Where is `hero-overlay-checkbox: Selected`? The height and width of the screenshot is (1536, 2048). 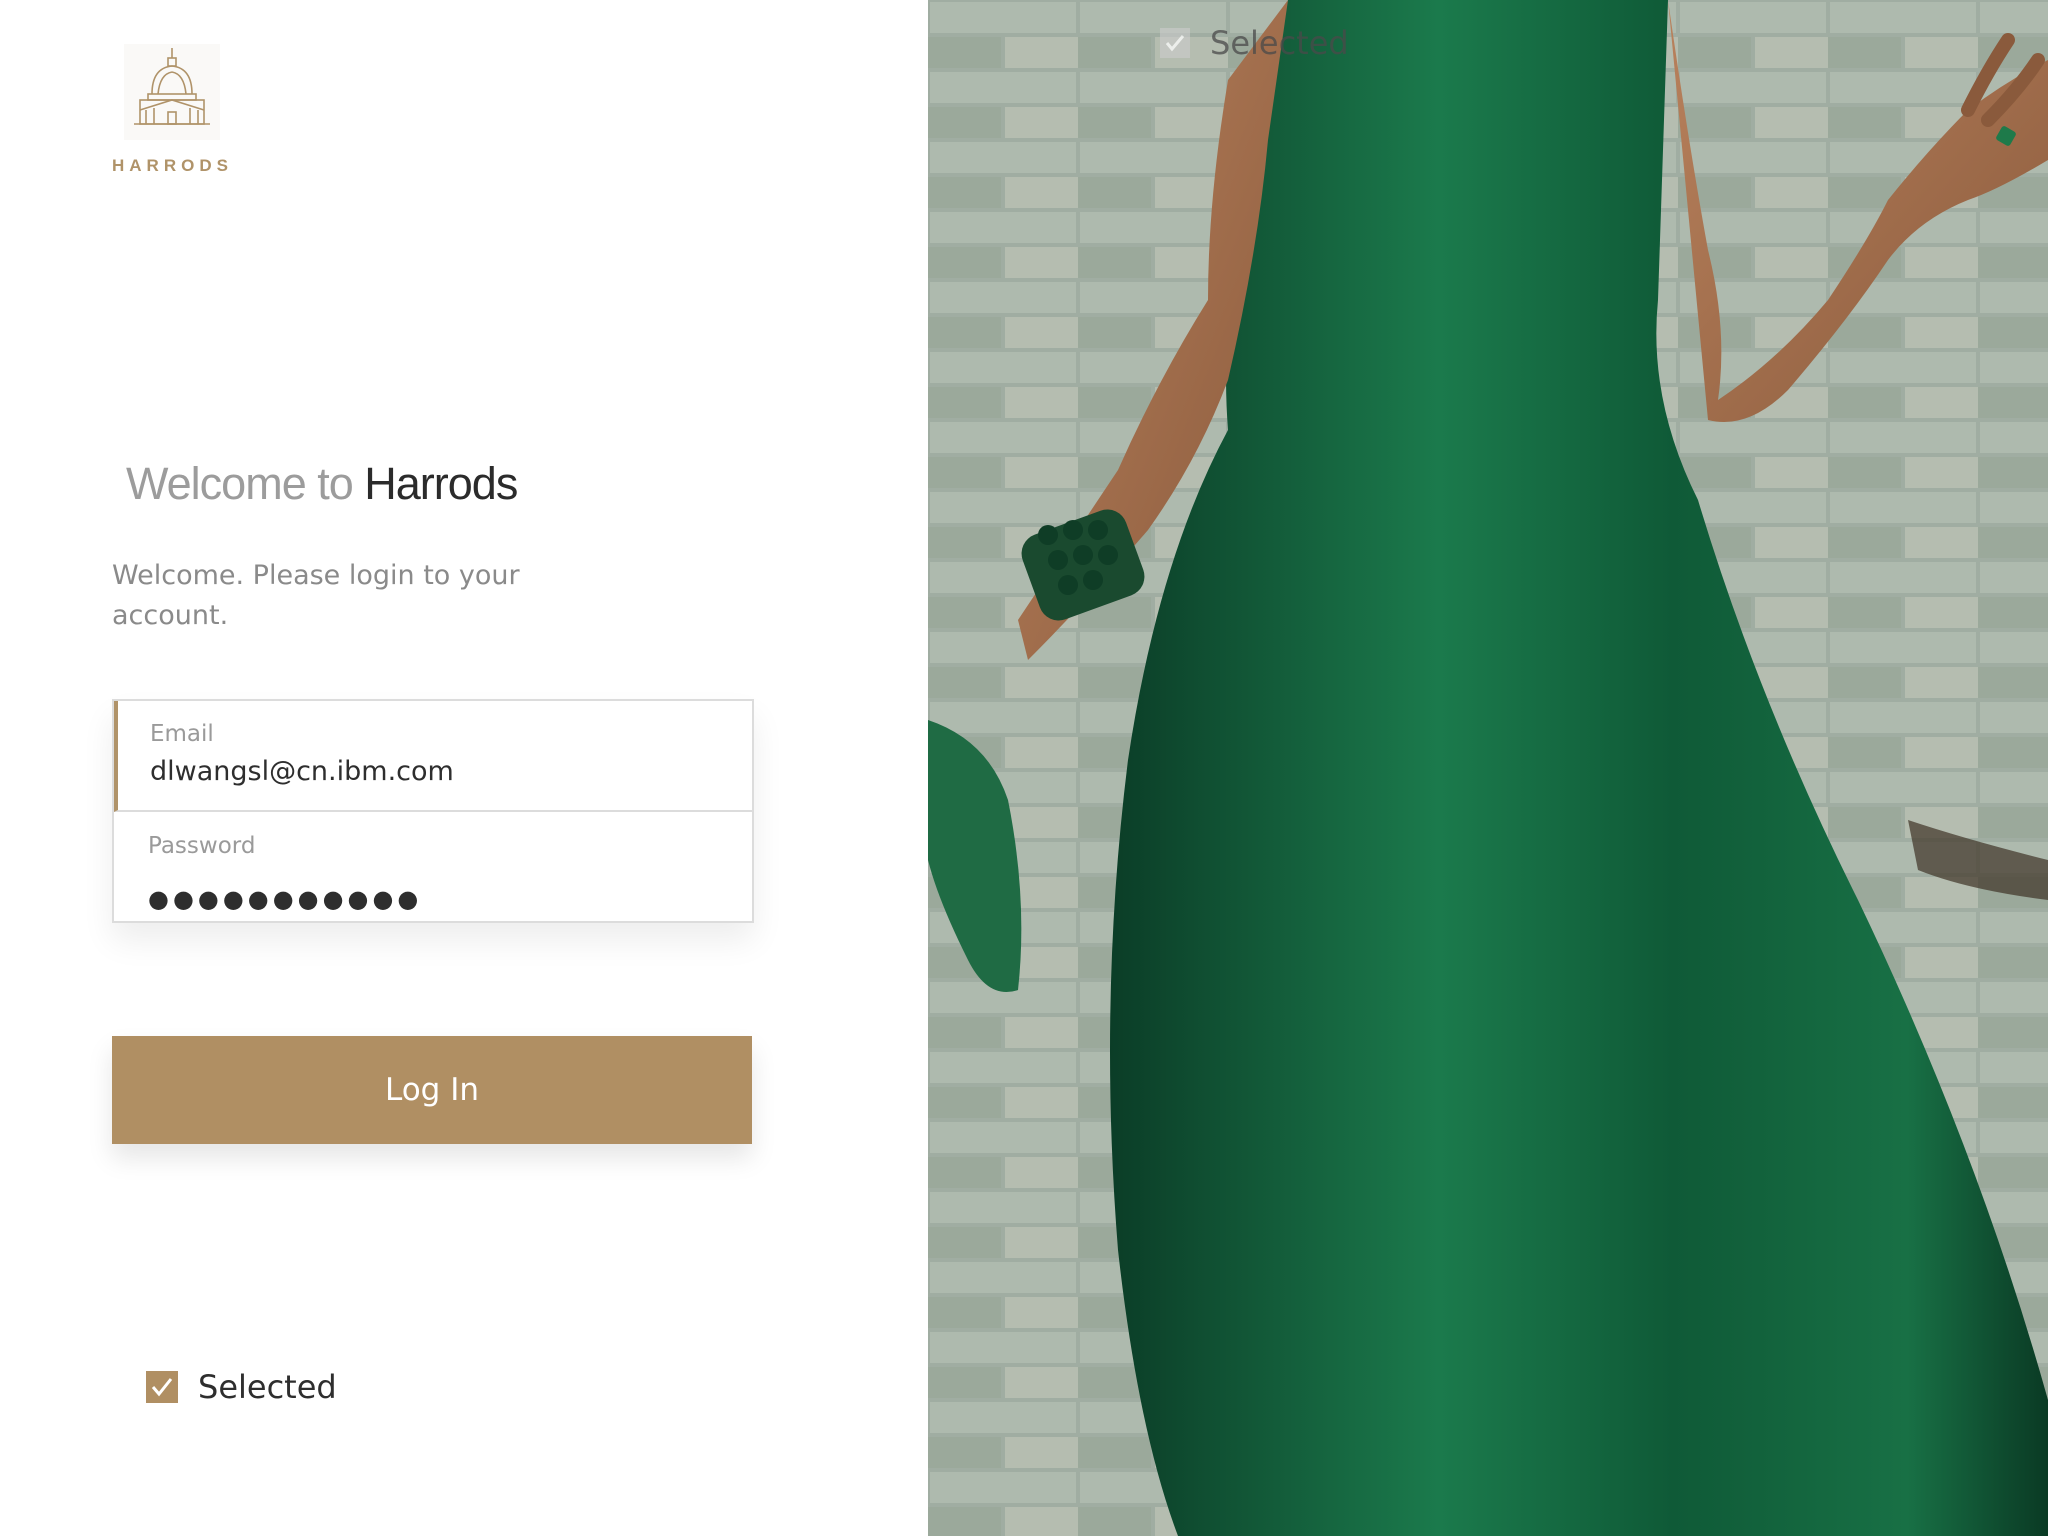 hero-overlay-checkbox: Selected is located at coordinates (1254, 43).